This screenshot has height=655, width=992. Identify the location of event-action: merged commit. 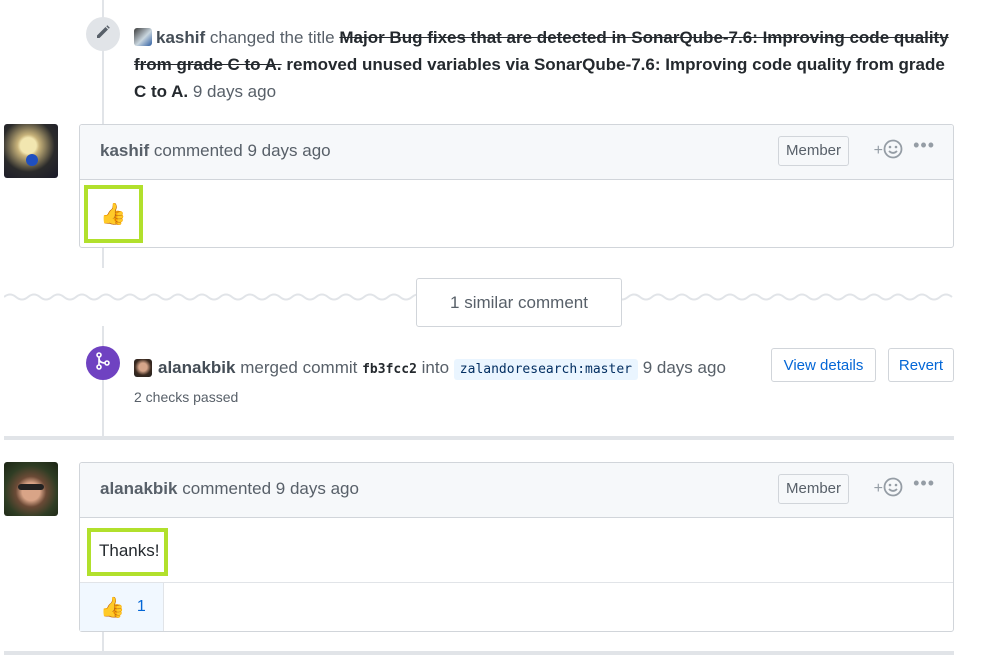
(299, 367).